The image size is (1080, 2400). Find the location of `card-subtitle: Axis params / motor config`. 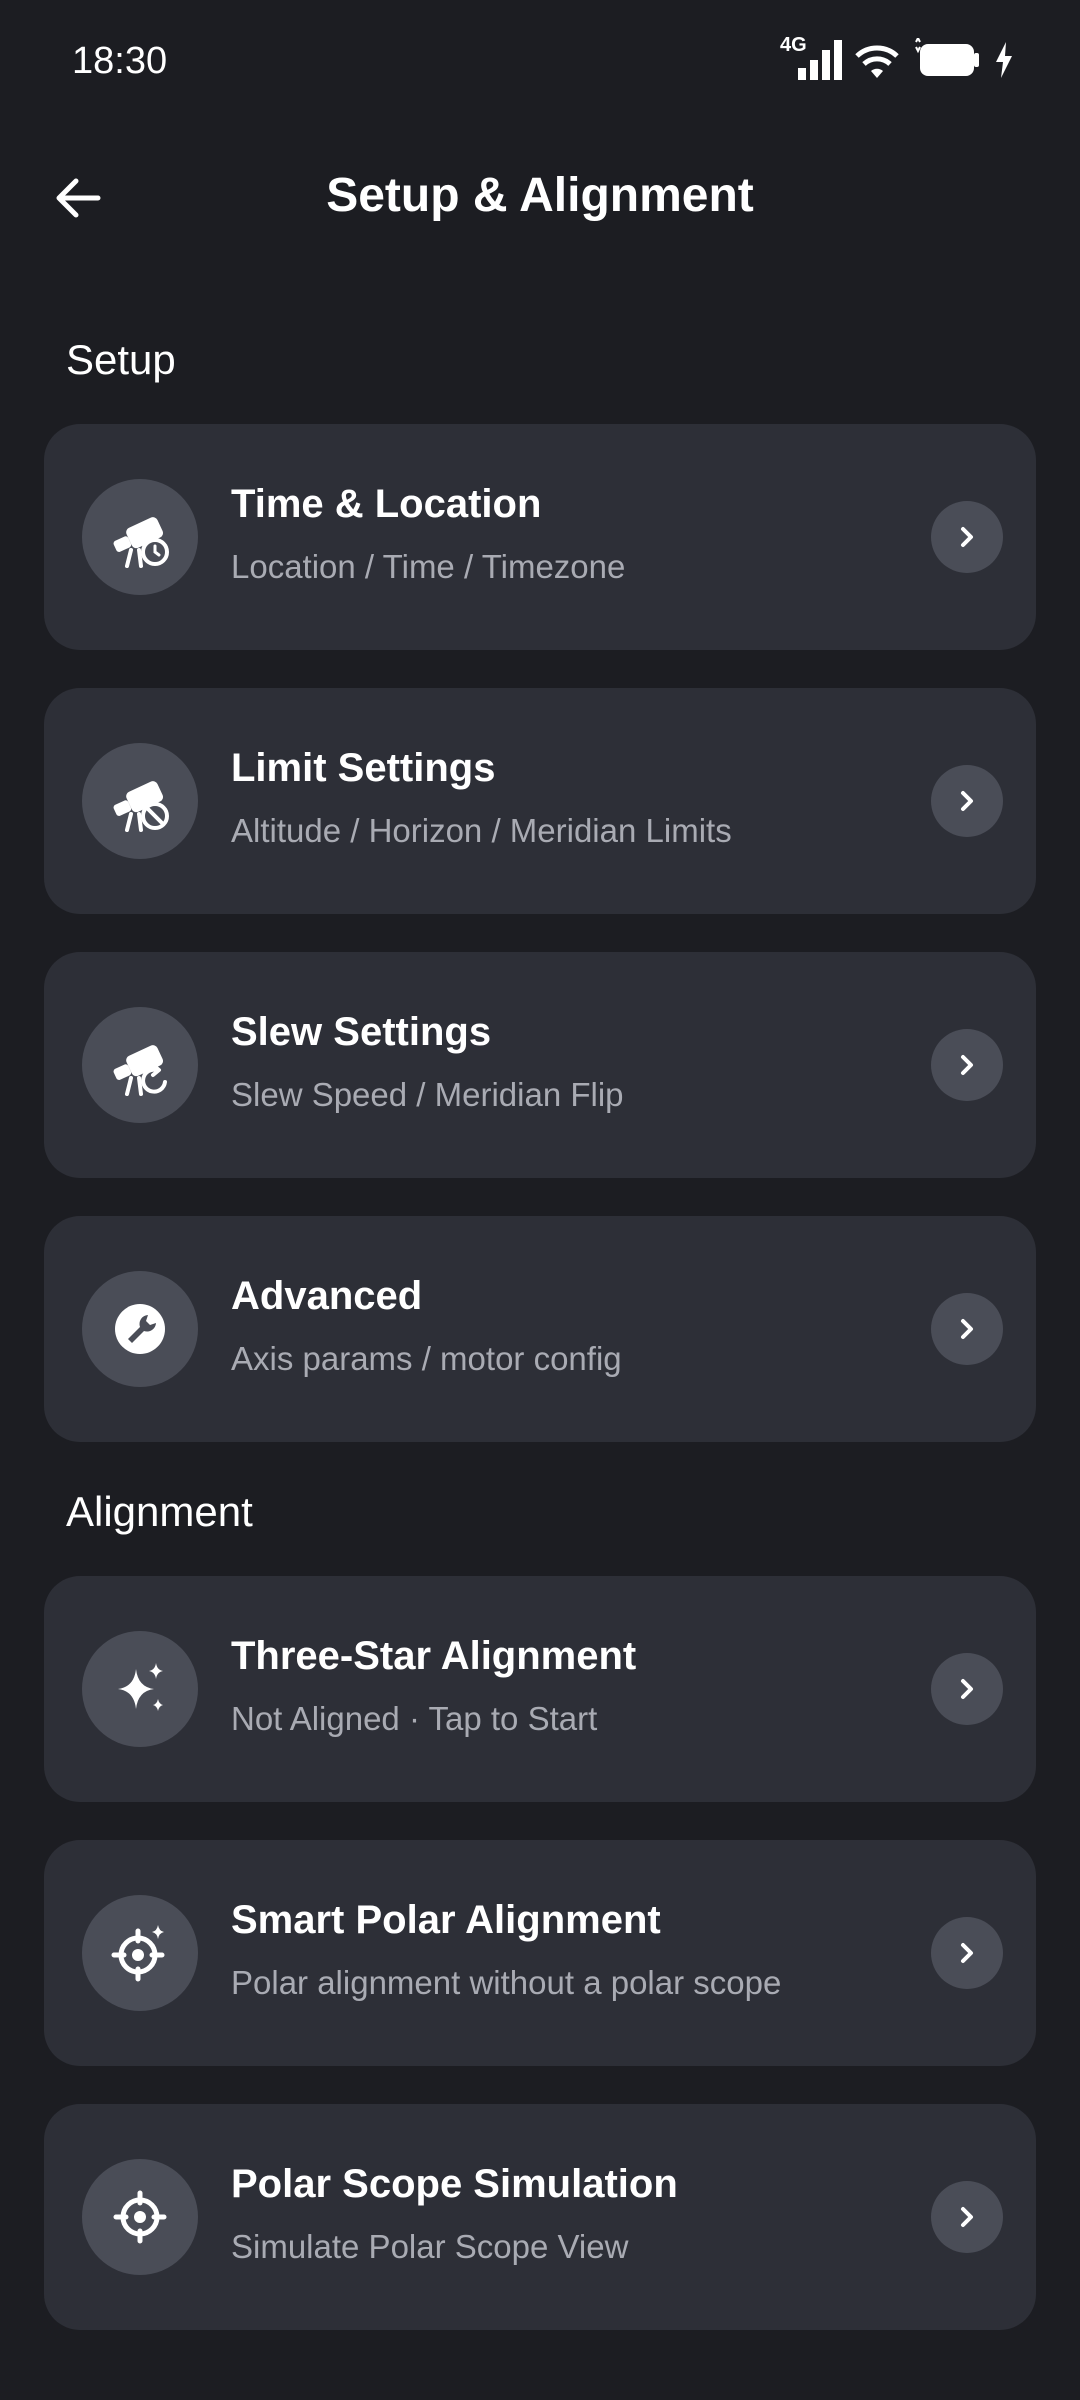

card-subtitle: Axis params / motor config is located at coordinates (426, 1358).